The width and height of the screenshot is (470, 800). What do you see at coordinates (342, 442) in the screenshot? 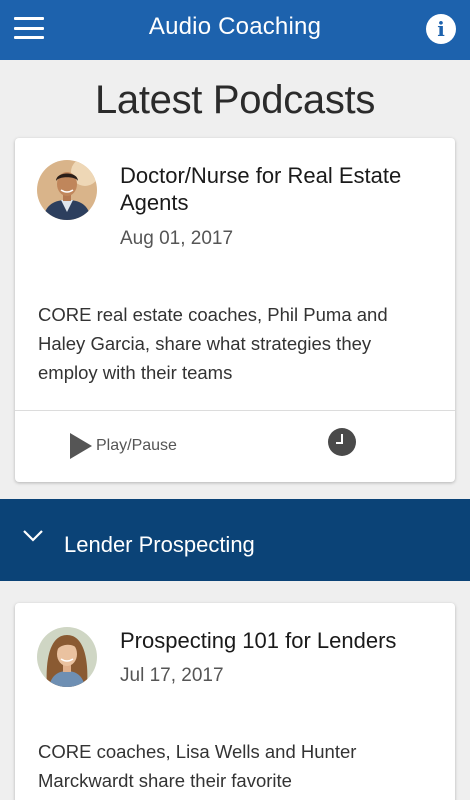
I see `clock-icon` at bounding box center [342, 442].